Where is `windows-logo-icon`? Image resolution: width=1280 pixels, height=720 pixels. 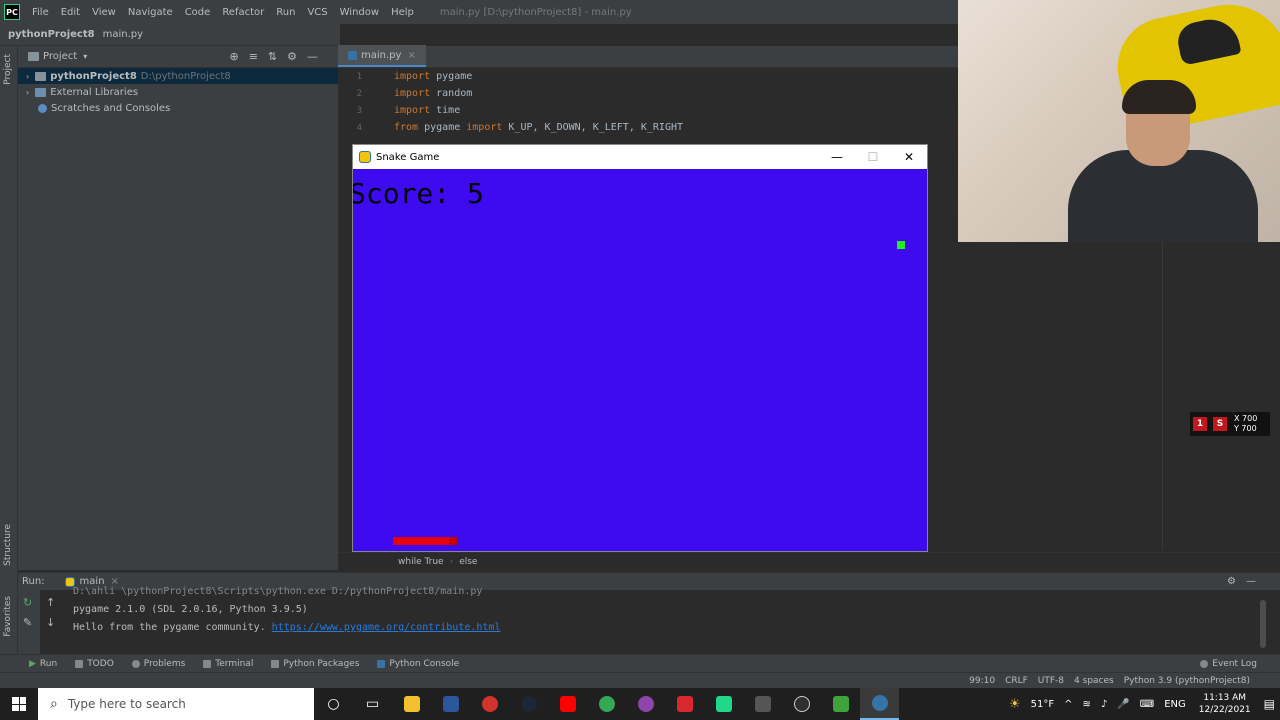
windows-logo-icon is located at coordinates (19, 704).